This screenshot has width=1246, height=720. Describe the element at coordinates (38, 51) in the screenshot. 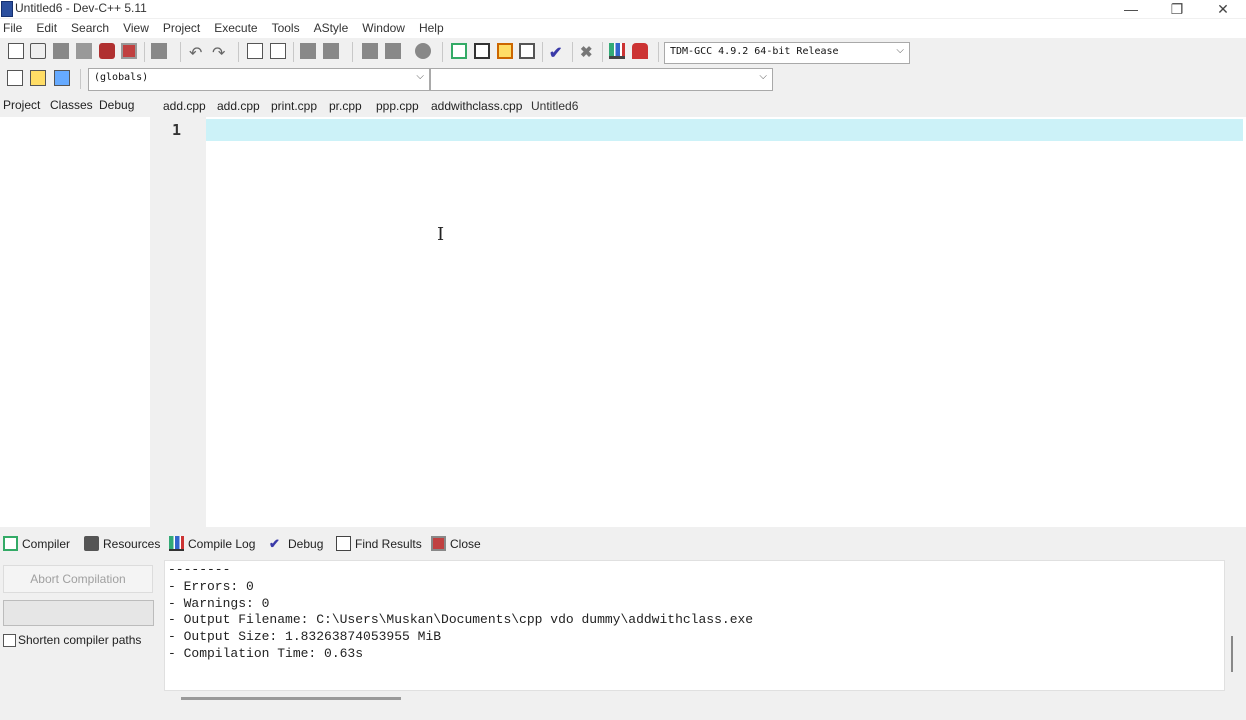

I see `open-file-icon` at that location.